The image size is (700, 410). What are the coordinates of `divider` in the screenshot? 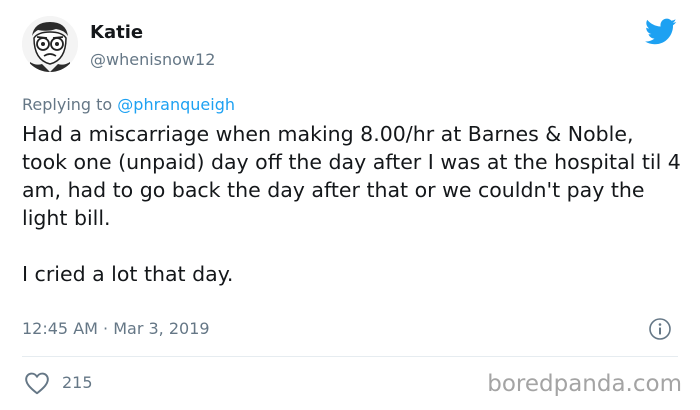 It's located at (350, 356).